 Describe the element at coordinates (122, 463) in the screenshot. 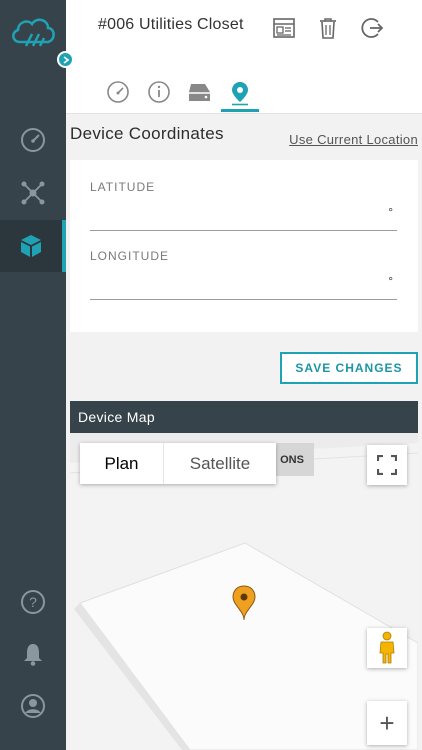

I see `map-type-plan: Plan` at that location.